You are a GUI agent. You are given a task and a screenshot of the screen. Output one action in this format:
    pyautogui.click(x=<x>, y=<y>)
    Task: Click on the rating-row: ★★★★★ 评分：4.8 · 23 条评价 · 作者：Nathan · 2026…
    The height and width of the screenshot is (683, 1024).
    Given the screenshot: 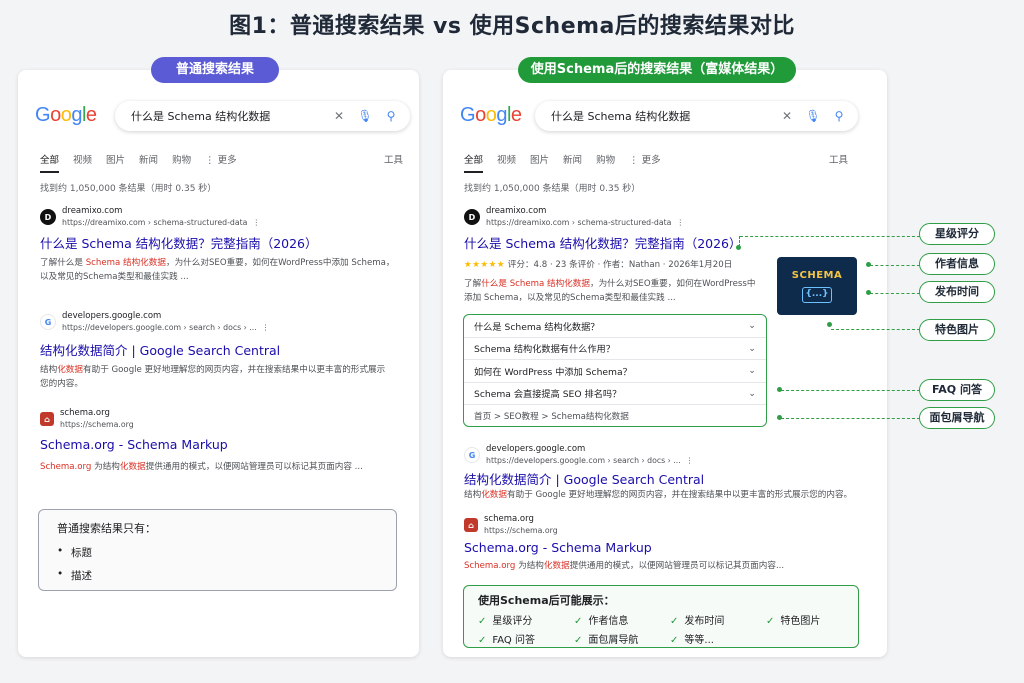 What is the action you would take?
    pyautogui.click(x=598, y=265)
    